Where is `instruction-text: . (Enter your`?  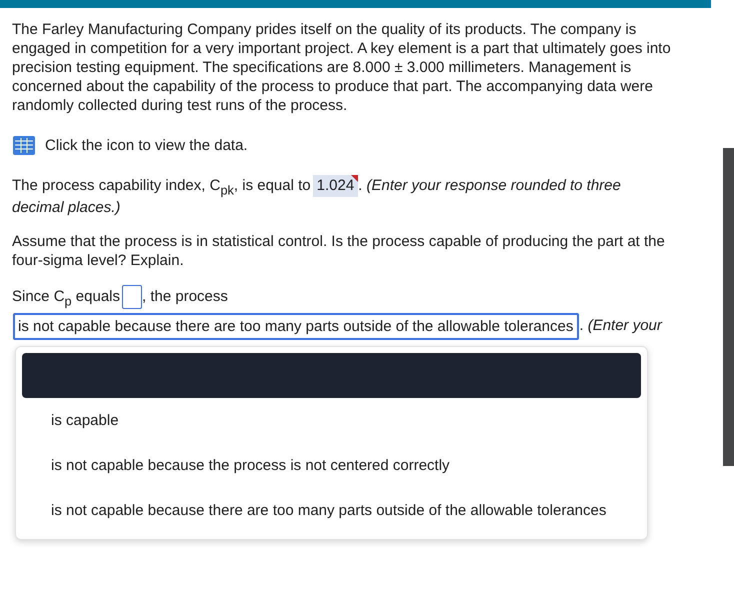 instruction-text: . (Enter your is located at coordinates (620, 325).